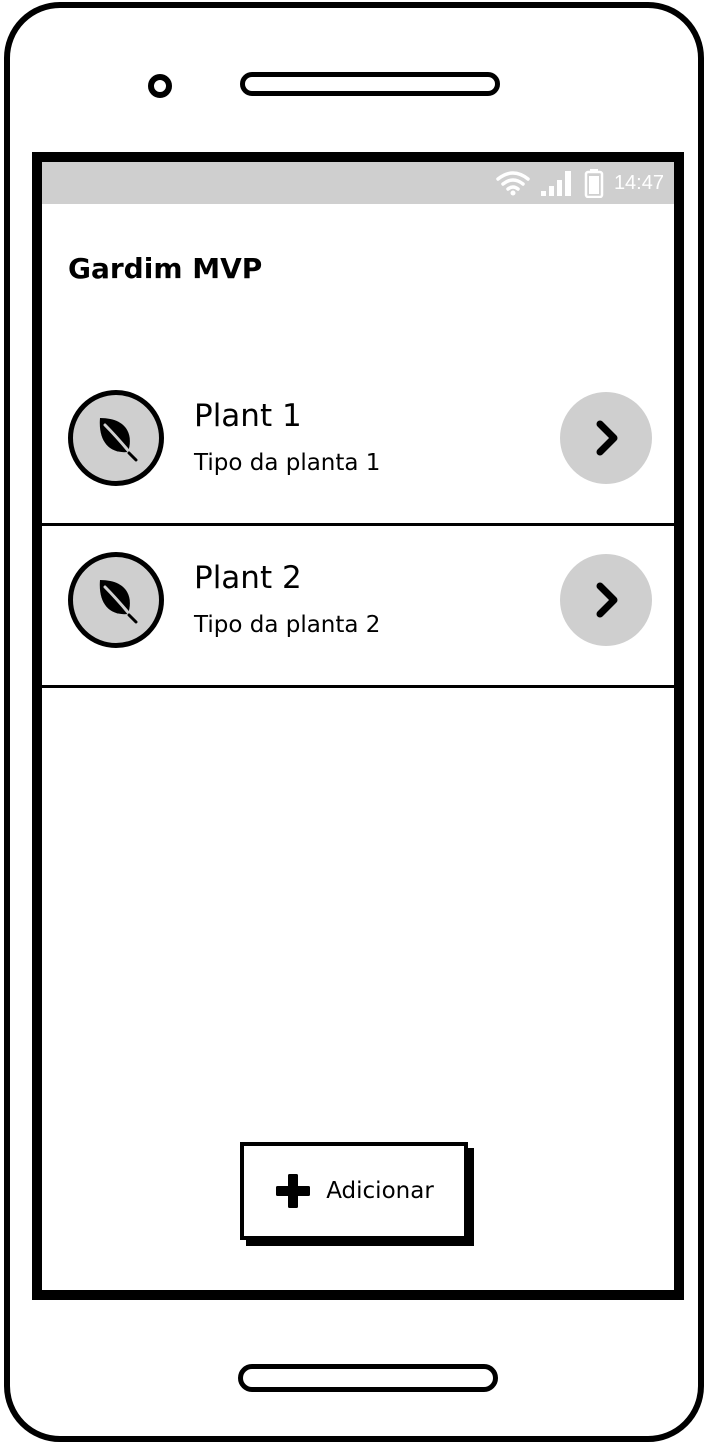 The width and height of the screenshot is (712, 1450). Describe the element at coordinates (248, 578) in the screenshot. I see `plant-name: Plant 2` at that location.